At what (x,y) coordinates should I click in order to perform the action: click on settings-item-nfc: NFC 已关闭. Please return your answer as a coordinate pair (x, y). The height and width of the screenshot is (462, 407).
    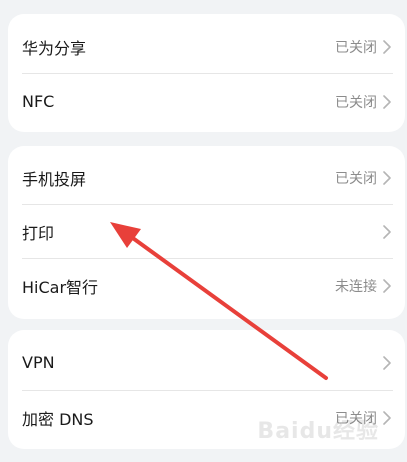
    Looking at the image, I should click on (206, 101).